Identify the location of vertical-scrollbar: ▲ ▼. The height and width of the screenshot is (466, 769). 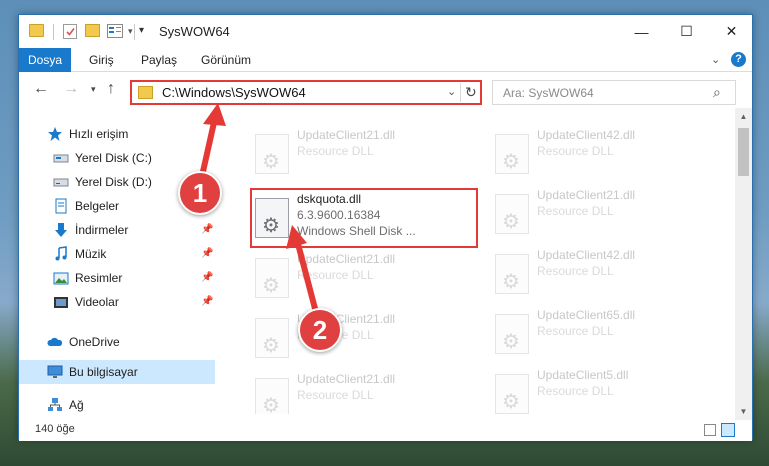
(743, 264).